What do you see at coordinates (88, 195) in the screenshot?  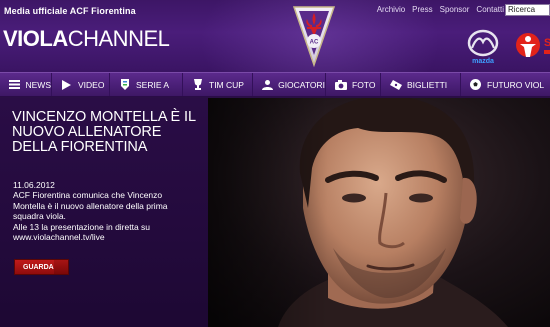 I see `story-body-line: ACF Fiorentina comunica che Vincenzo` at bounding box center [88, 195].